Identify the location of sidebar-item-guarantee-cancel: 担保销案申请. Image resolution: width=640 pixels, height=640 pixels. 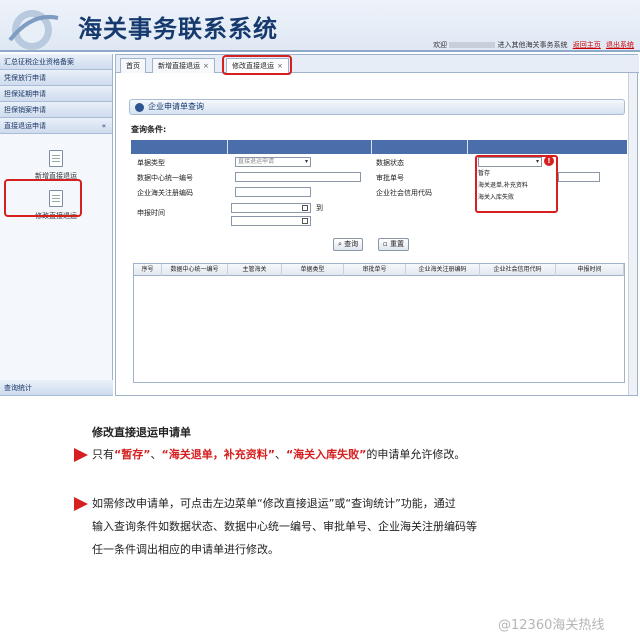
(56, 110).